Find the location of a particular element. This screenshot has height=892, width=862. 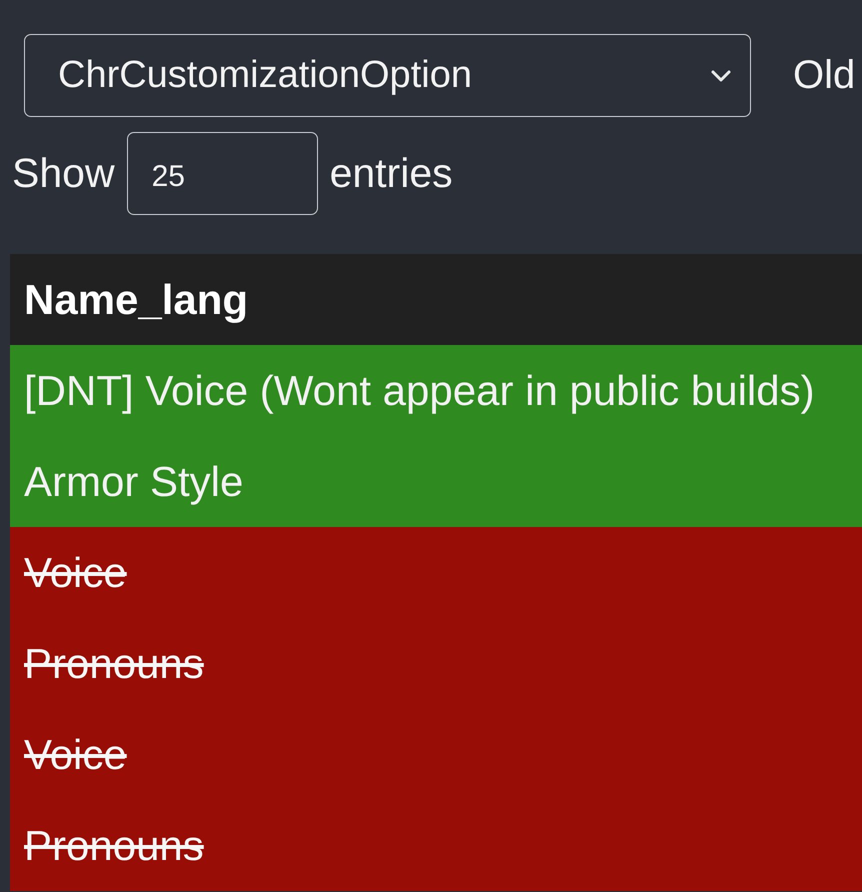

chevron-down-icon is located at coordinates (721, 75).